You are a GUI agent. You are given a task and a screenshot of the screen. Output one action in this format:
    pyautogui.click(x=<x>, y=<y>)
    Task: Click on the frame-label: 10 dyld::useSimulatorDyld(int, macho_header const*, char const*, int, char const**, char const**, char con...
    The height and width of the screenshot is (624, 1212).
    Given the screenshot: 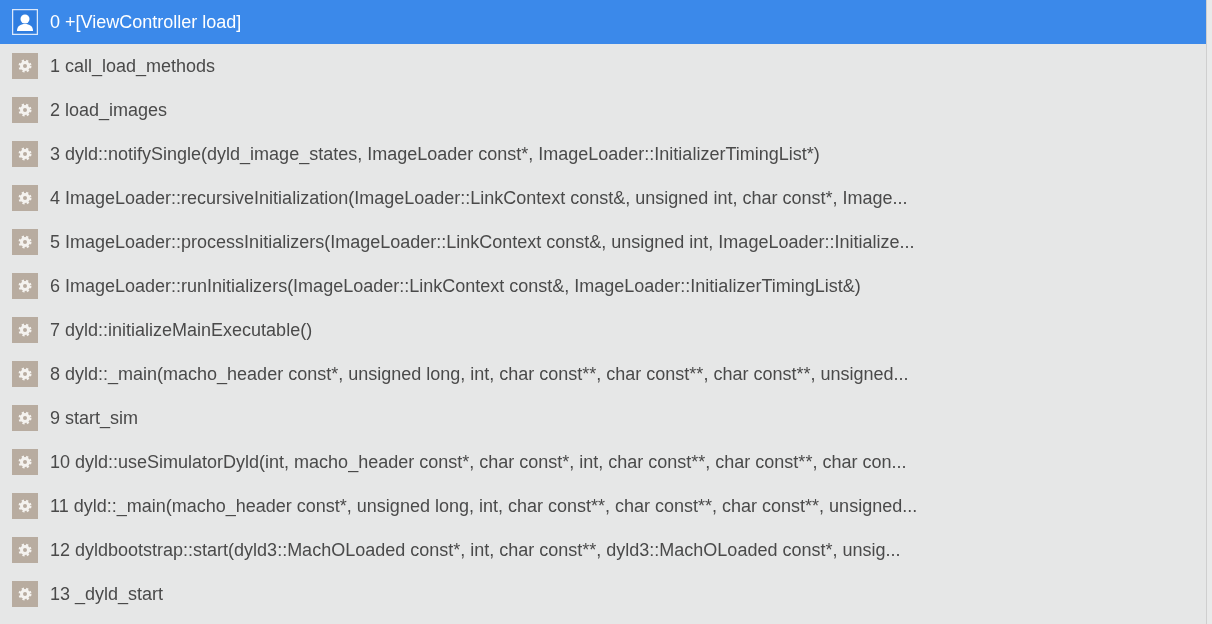 What is the action you would take?
    pyautogui.click(x=478, y=462)
    